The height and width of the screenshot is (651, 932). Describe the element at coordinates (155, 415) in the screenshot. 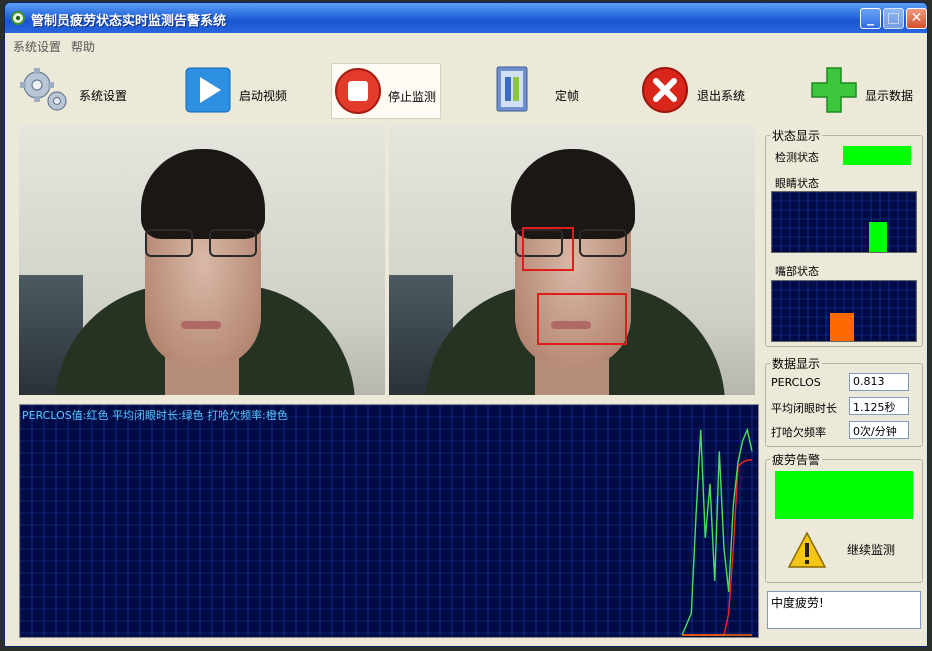

I see `chart-legend: PERCLOS值:红色 平均闭眼时长:绿色 打哈欠频率:橙色` at that location.